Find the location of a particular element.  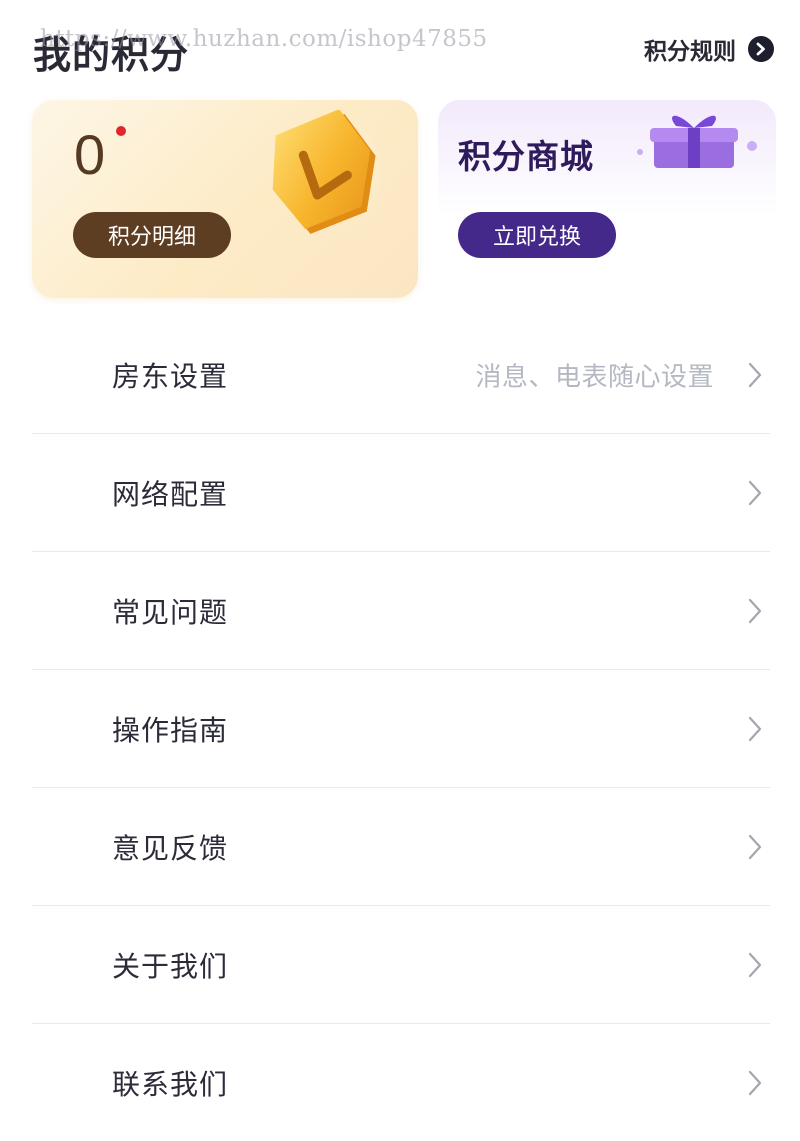

menu-item-hint: 消息、电表随心设置 is located at coordinates (594, 377).